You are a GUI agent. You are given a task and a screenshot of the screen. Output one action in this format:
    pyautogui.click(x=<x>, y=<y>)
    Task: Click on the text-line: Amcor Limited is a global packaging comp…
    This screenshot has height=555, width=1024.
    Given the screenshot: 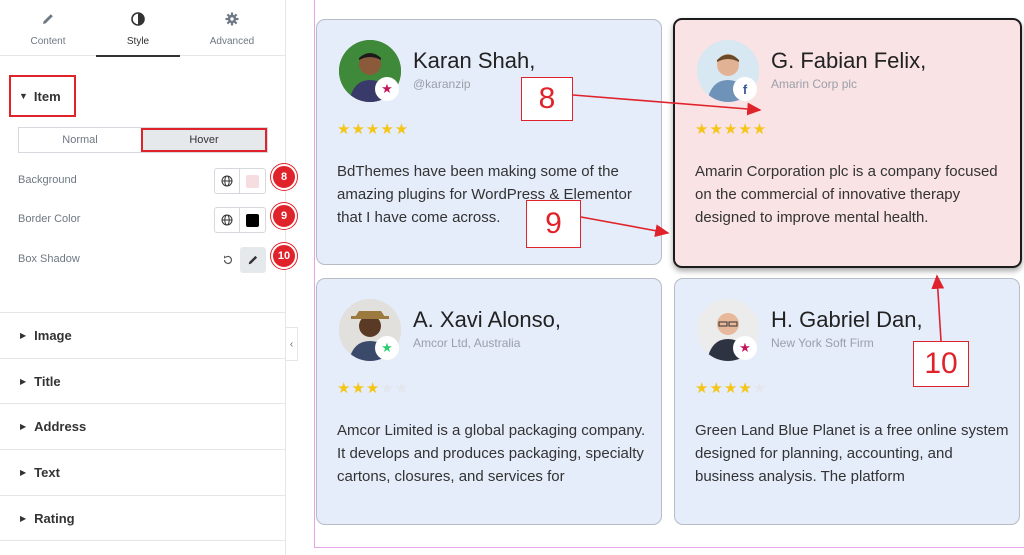 What is the action you would take?
    pyautogui.click(x=491, y=430)
    